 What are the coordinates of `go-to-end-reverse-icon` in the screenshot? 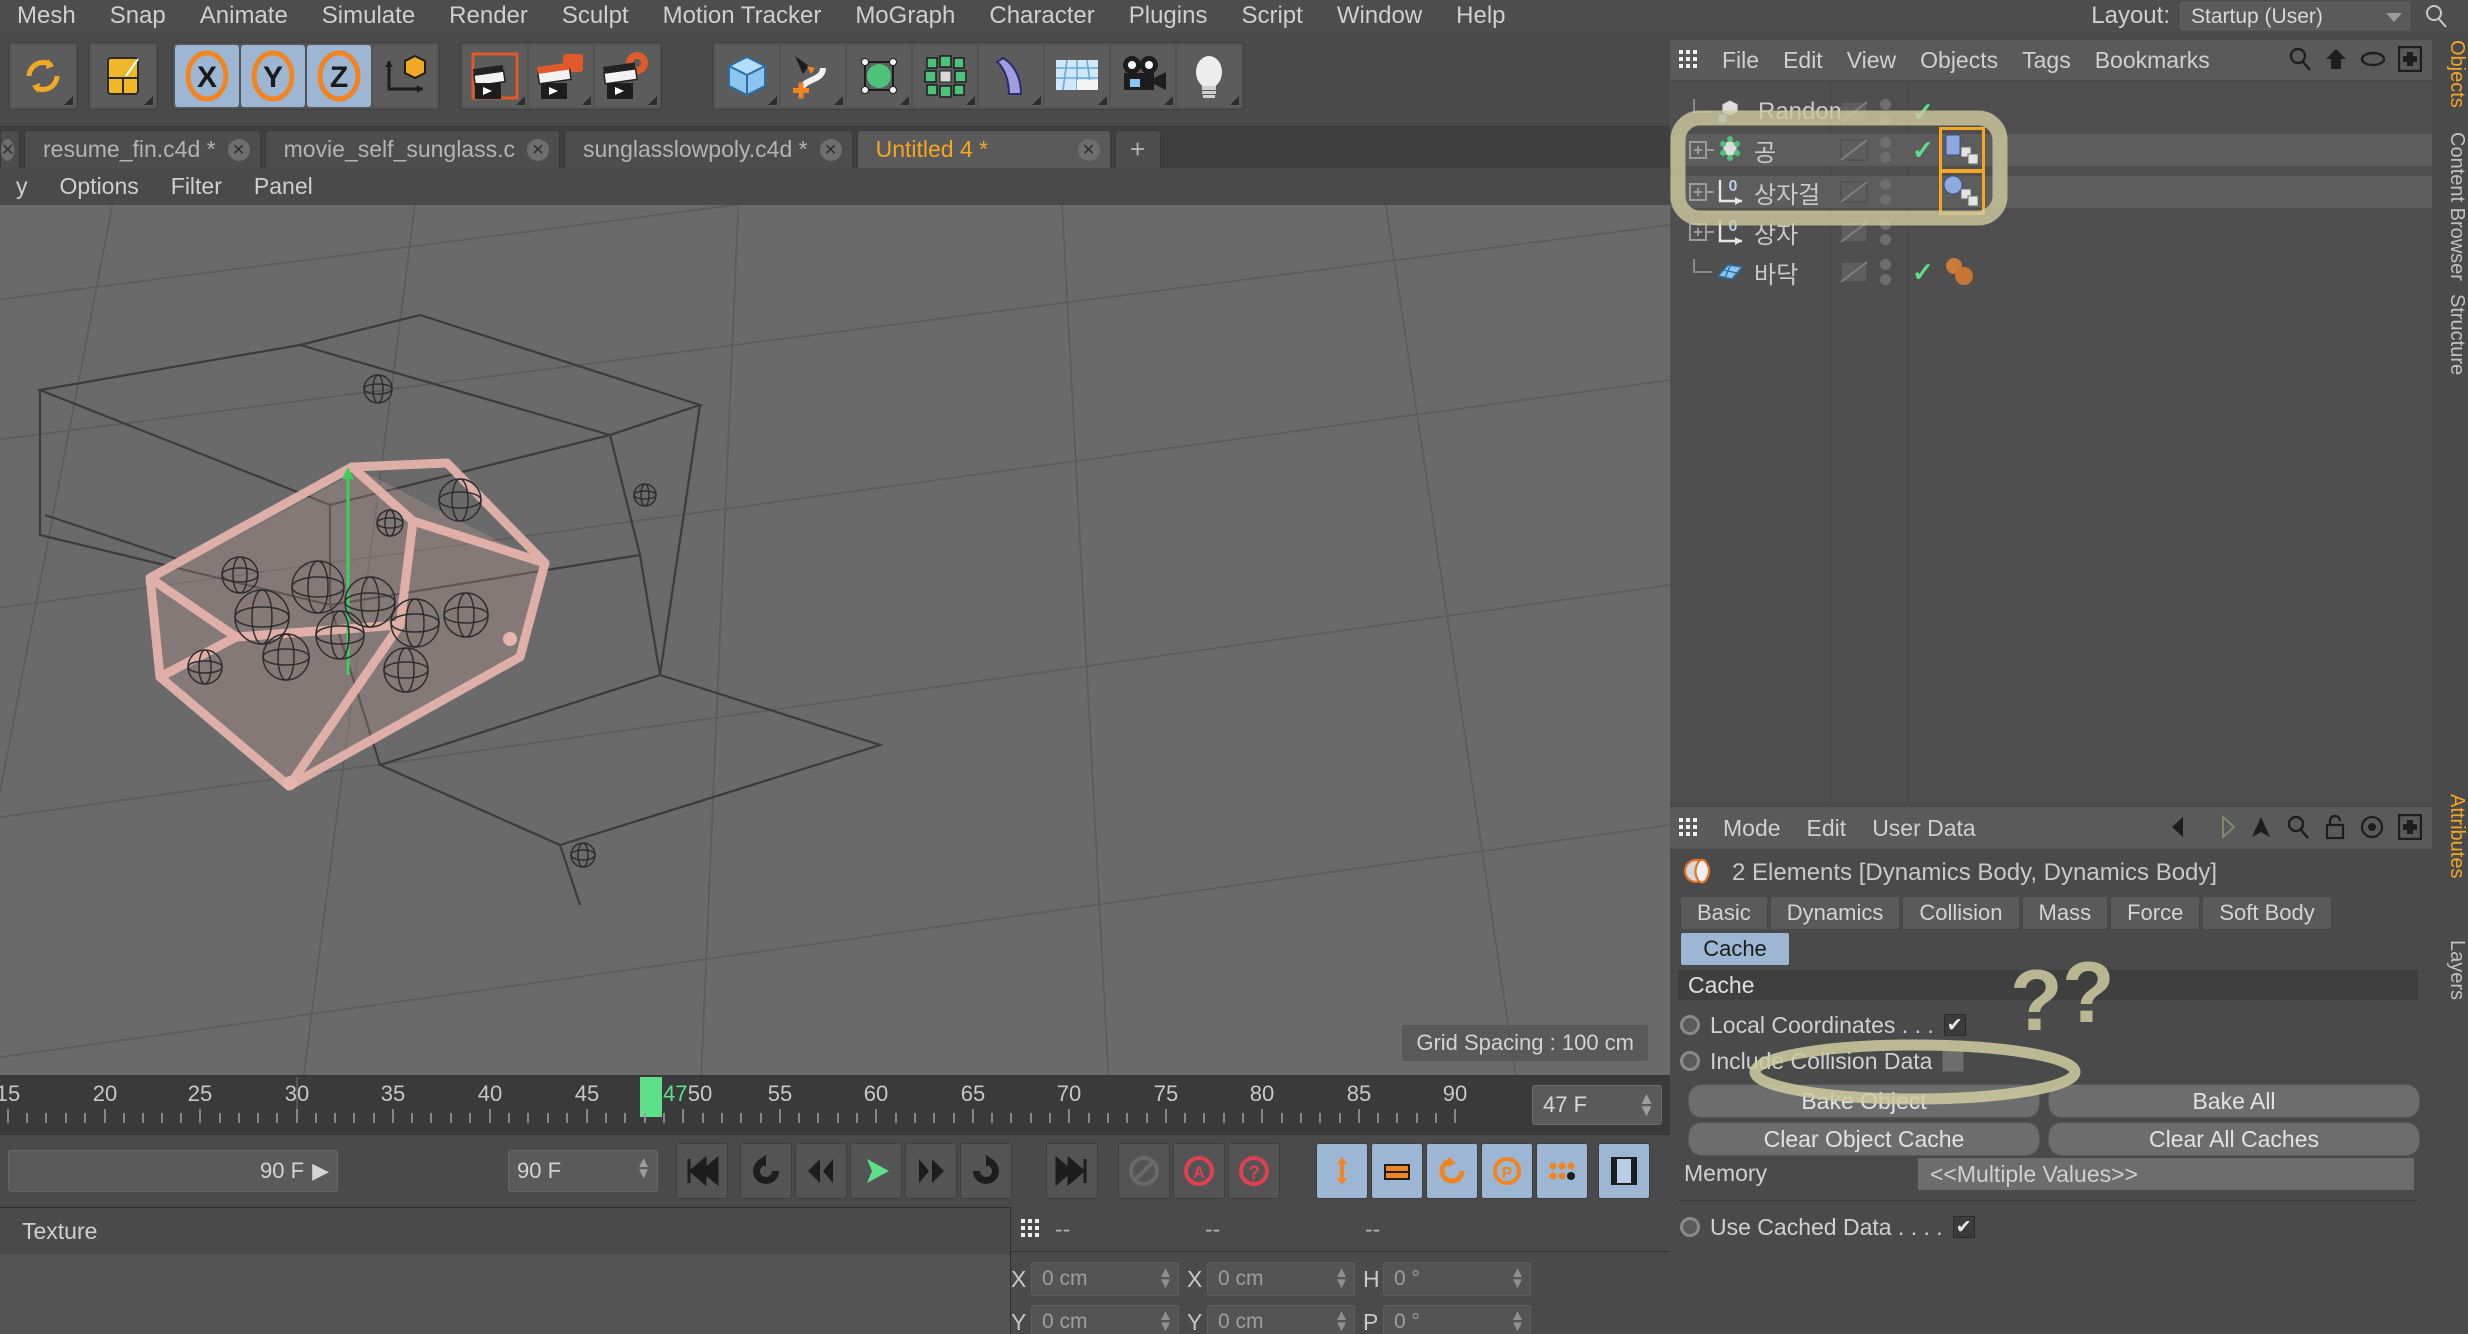 It's located at (986, 1171).